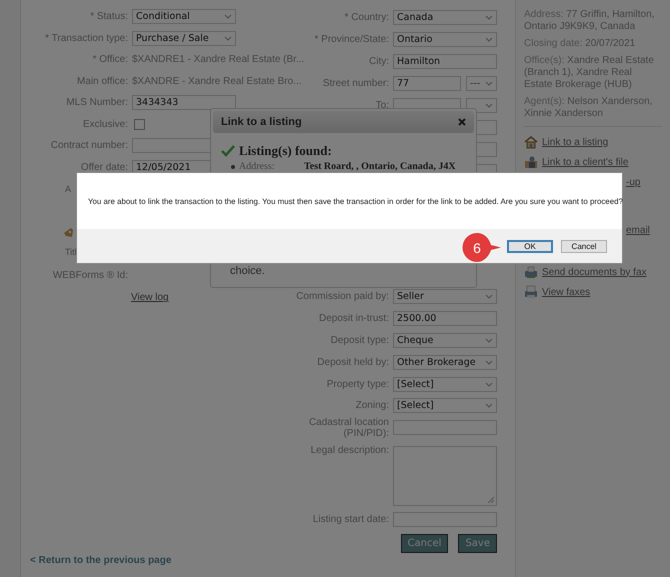 The width and height of the screenshot is (670, 577). I want to click on select-field: Canada, so click(445, 17).